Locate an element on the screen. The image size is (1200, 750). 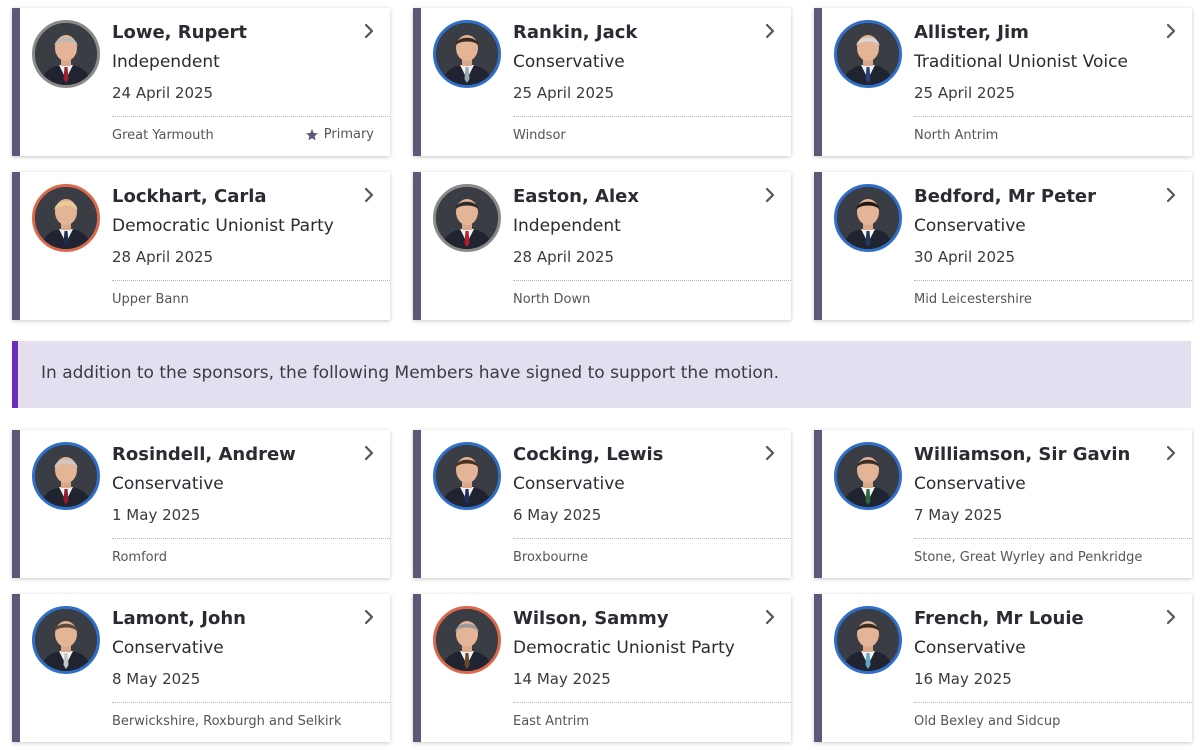
member-constituency: Romford is located at coordinates (139, 557).